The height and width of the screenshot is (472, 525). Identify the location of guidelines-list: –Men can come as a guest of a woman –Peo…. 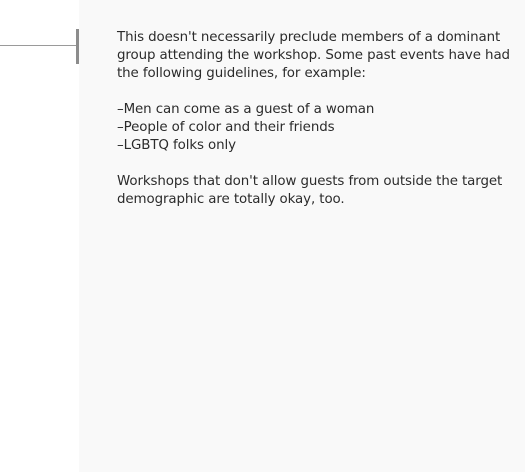
(317, 128).